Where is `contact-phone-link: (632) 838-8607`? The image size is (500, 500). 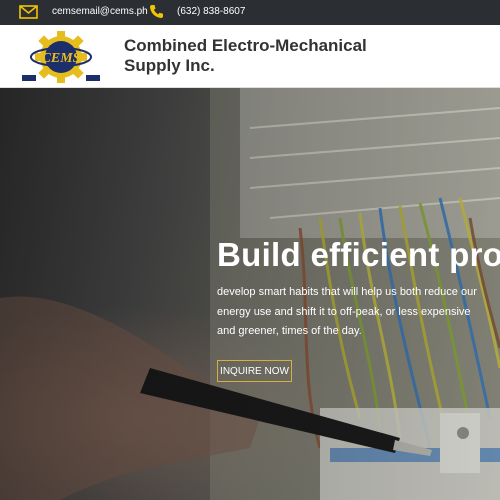 contact-phone-link: (632) 838-8607 is located at coordinates (211, 11).